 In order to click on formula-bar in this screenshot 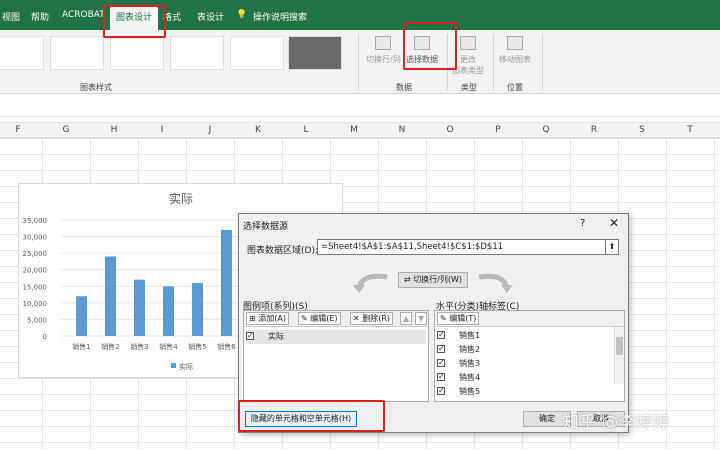, I will do `click(360, 106)`.